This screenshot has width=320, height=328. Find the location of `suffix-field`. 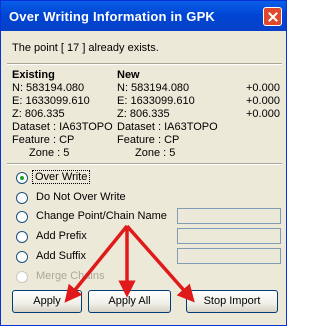

suffix-field is located at coordinates (229, 256).